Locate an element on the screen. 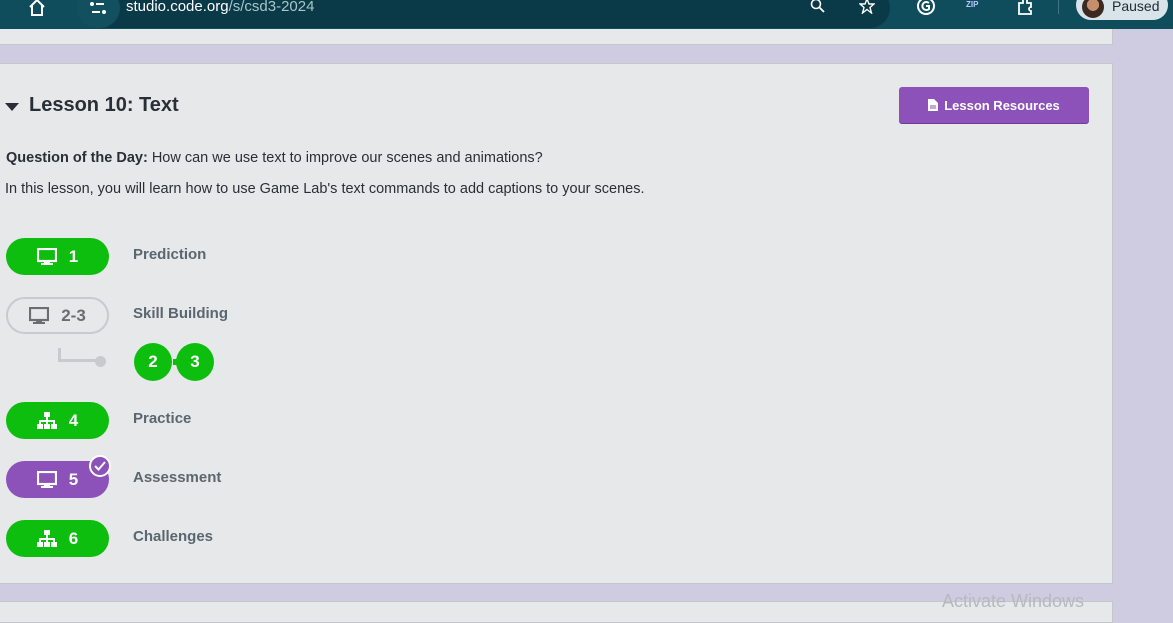 Image resolution: width=1173 pixels, height=623 pixels. lesson-title: Lesson 10: Text is located at coordinates (104, 105).